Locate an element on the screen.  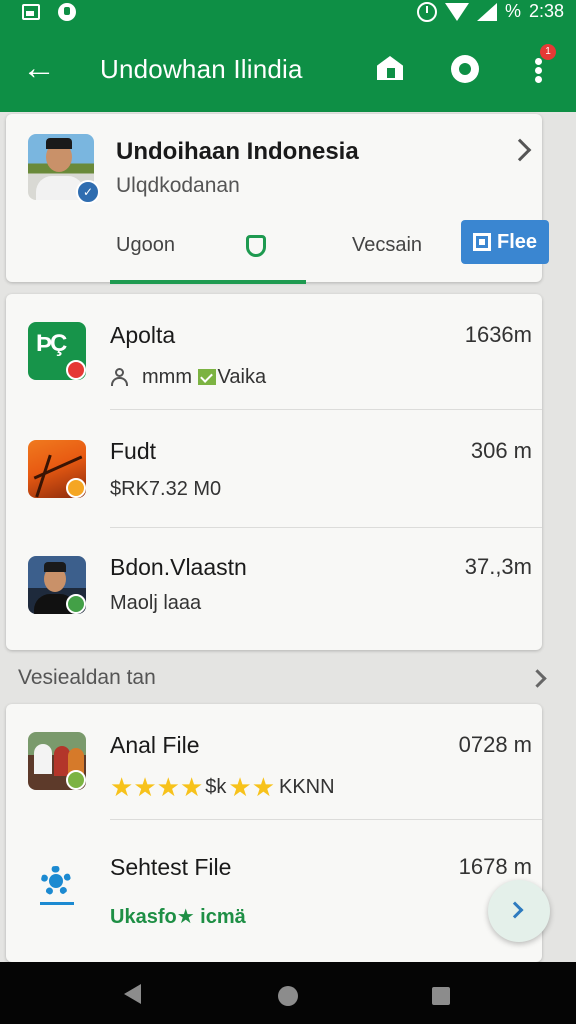
file-name: Sehtest File is located at coordinates (171, 867).